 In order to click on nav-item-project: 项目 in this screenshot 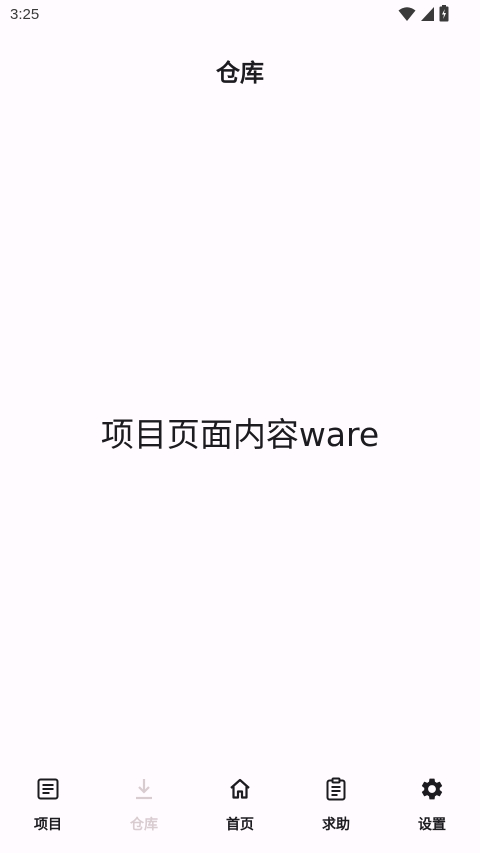, I will do `click(48, 808)`.